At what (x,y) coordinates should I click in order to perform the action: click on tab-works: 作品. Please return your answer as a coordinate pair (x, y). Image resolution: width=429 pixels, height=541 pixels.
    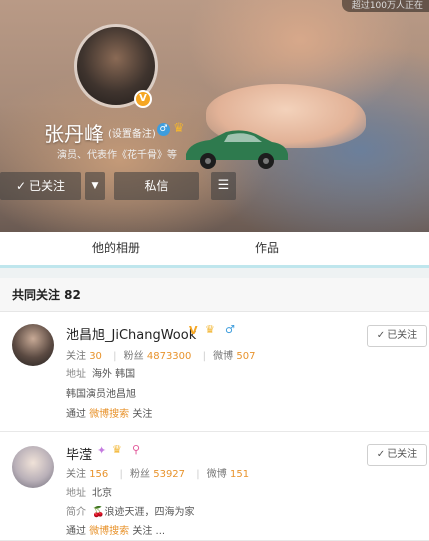
    Looking at the image, I should click on (267, 248).